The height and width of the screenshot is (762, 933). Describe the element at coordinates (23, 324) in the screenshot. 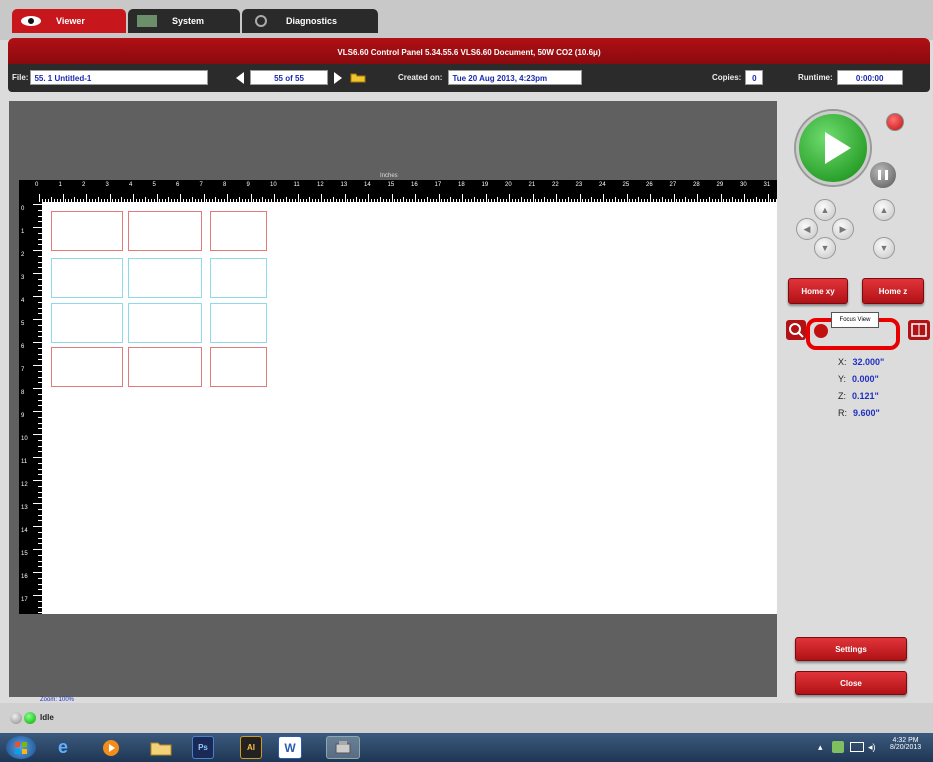

I see `ruler-tick-label: 5` at that location.